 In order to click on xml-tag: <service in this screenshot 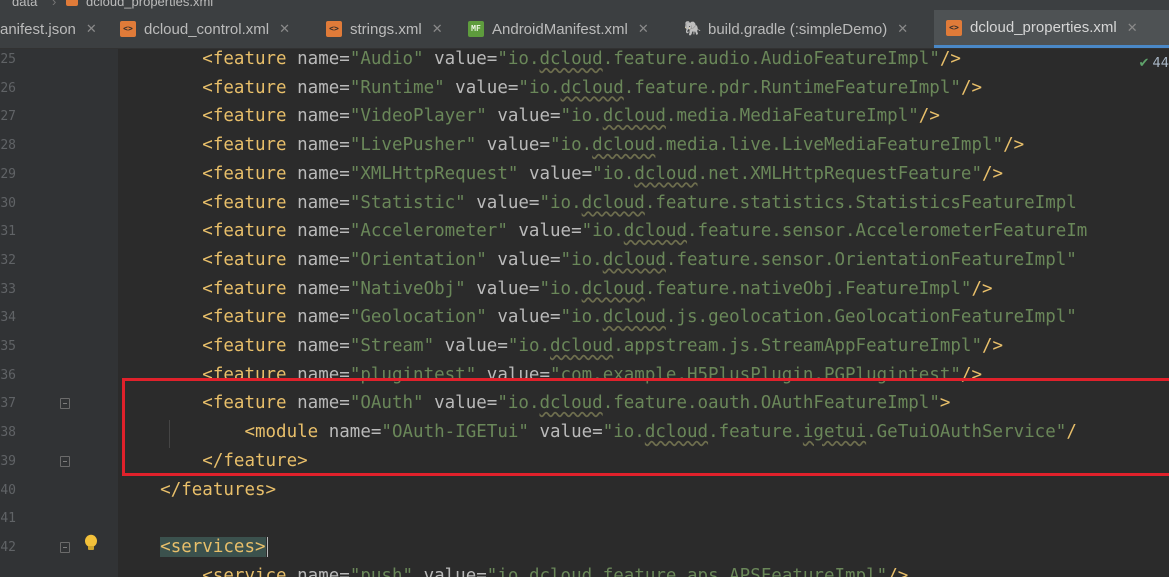, I will do `click(250, 571)`.